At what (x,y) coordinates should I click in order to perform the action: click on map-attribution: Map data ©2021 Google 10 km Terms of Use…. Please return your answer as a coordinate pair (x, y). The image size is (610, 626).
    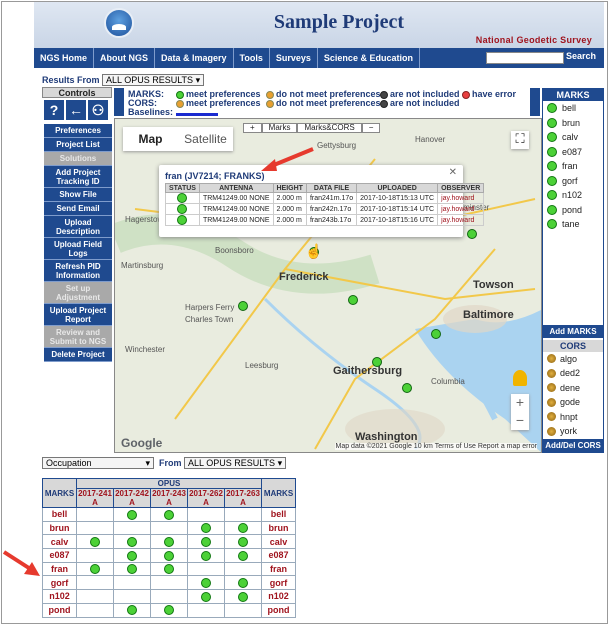
    Looking at the image, I should click on (436, 446).